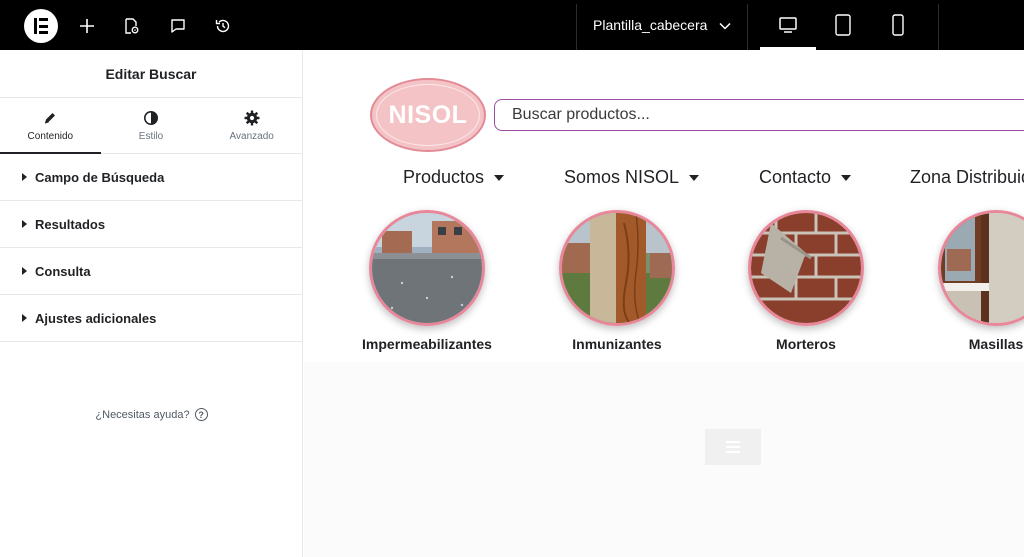  Describe the element at coordinates (100, 177) in the screenshot. I see `section-label: Campo de Búsqueda` at that location.